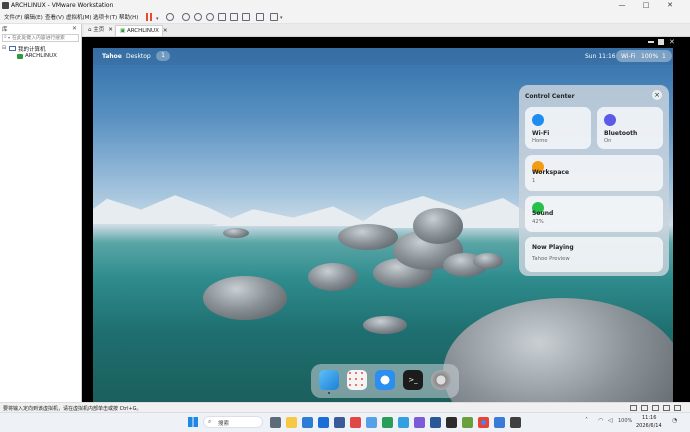  I want to click on library-panel: 库 ✕ ⌕ ▾ ⊟ 我的计算机 ARCHLINUX, so click(41, 213).